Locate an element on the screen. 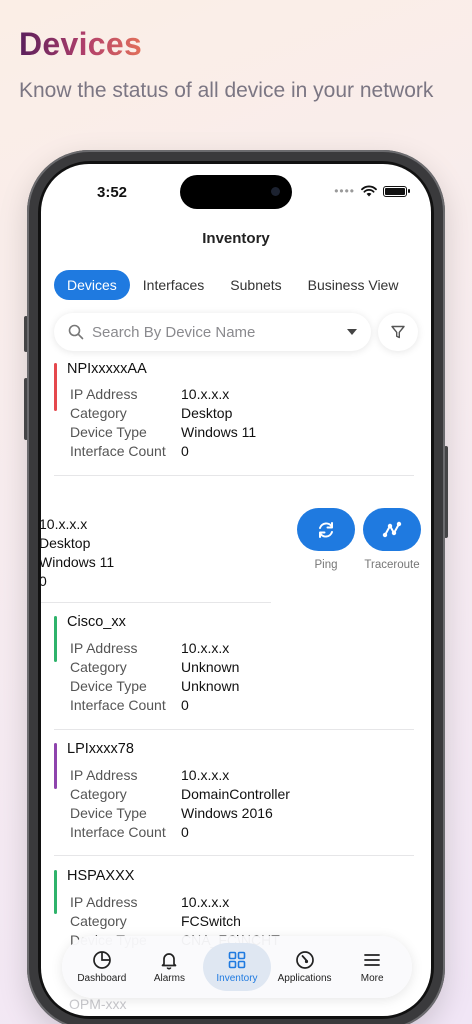 The height and width of the screenshot is (1024, 472). nav-label: Applications is located at coordinates (304, 978).